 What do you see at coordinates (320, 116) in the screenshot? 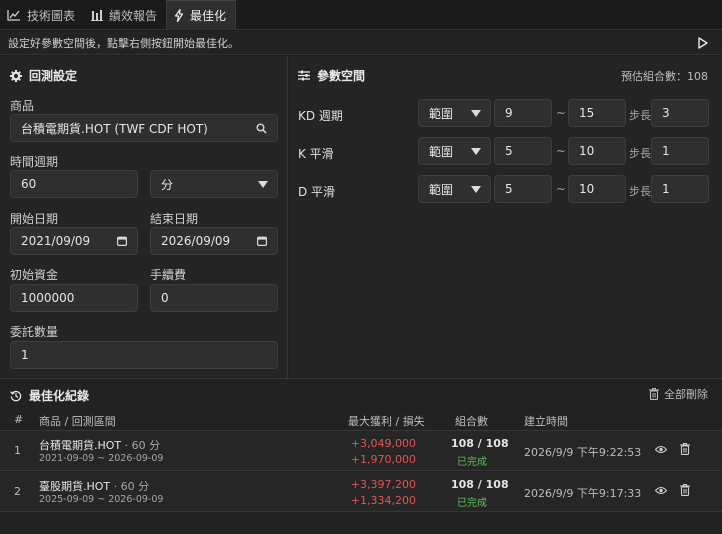
I see `param-name: KD 週期` at bounding box center [320, 116].